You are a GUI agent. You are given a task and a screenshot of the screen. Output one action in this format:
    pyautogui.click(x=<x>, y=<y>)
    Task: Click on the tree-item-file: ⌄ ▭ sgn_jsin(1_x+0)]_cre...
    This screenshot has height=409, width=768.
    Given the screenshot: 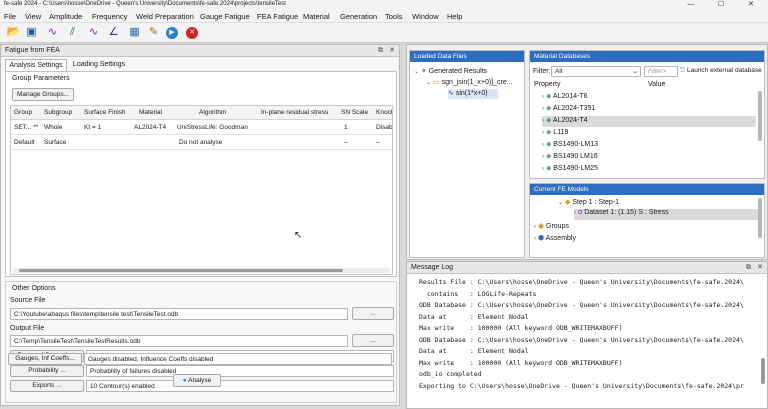 What is the action you would take?
    pyautogui.click(x=475, y=82)
    